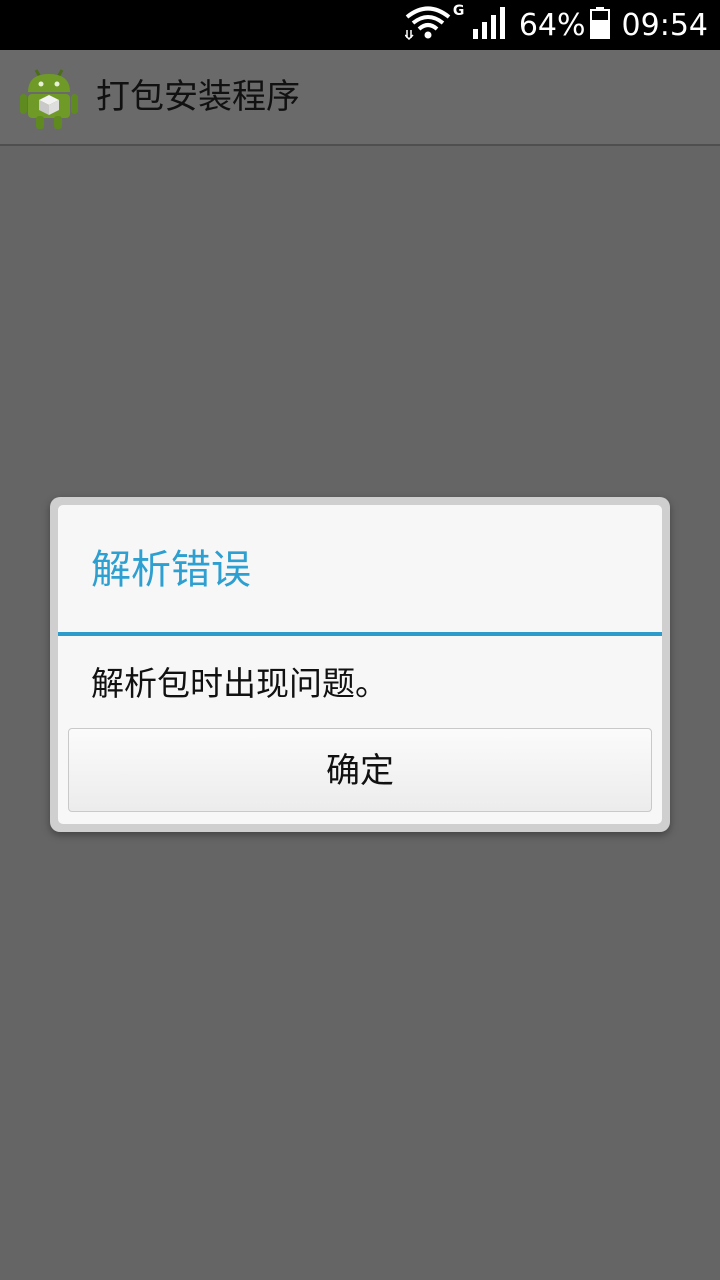 The image size is (720, 1280). I want to click on ok-button: 确定, so click(360, 770).